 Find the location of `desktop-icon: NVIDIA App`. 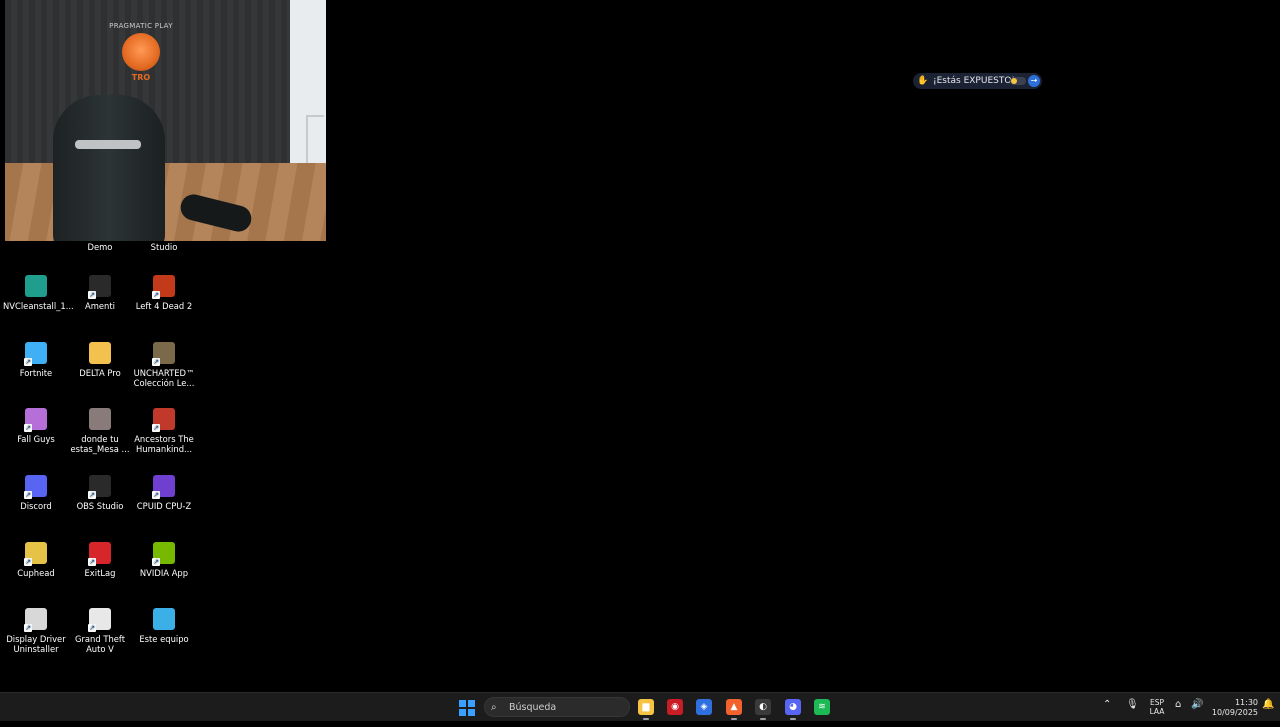

desktop-icon: NVIDIA App is located at coordinates (164, 560).